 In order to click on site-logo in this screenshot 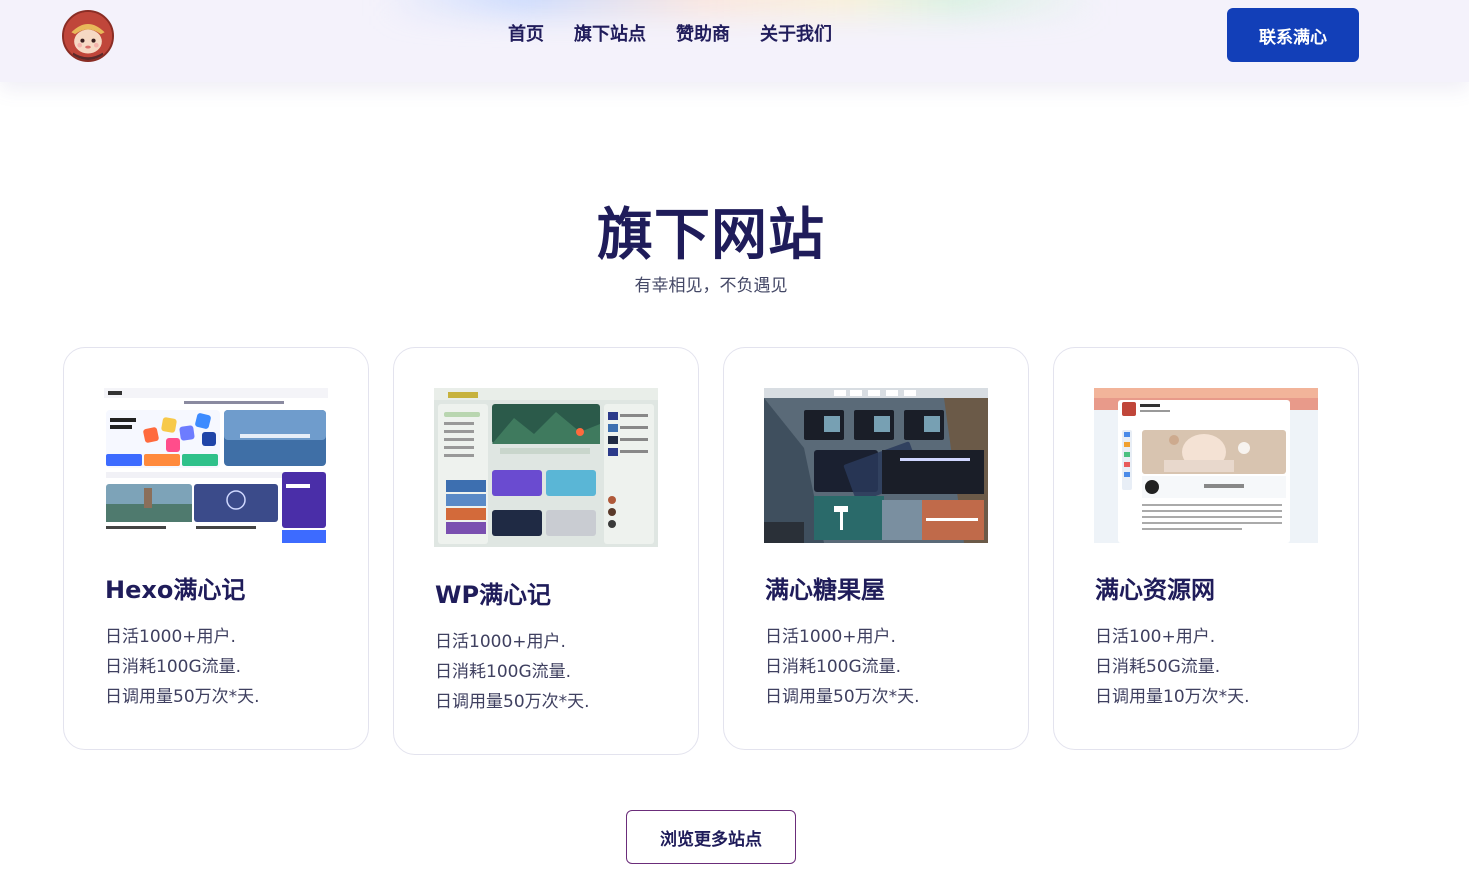, I will do `click(88, 36)`.